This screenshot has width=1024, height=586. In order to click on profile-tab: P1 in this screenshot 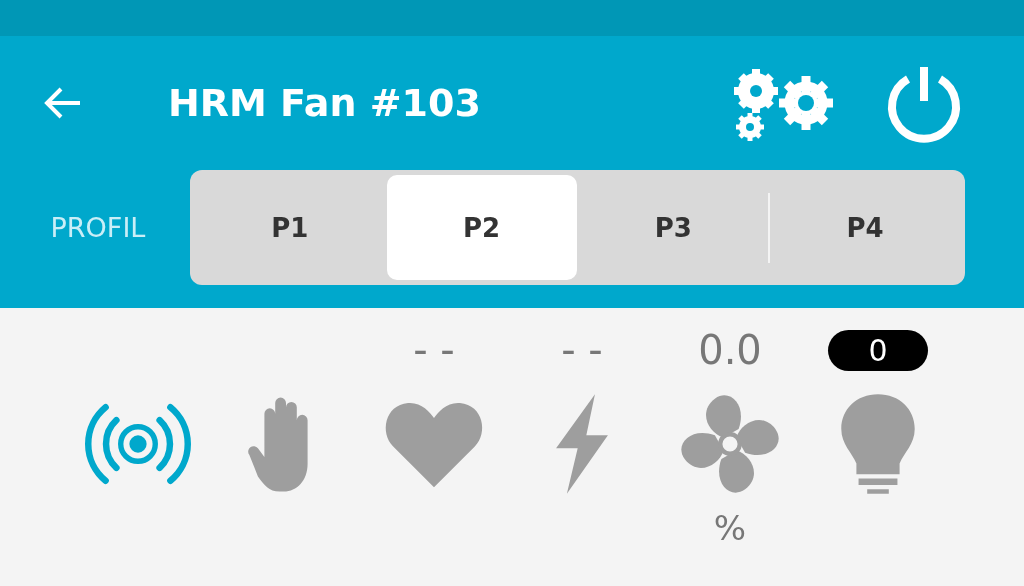, I will do `click(290, 227)`.